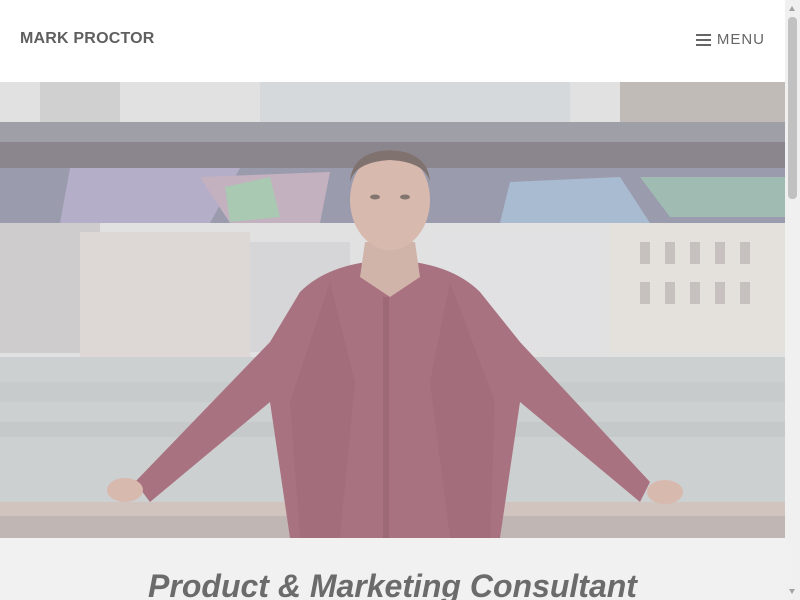 This screenshot has height=600, width=800. I want to click on site-title-link: MARK PROCTOR, so click(87, 39).